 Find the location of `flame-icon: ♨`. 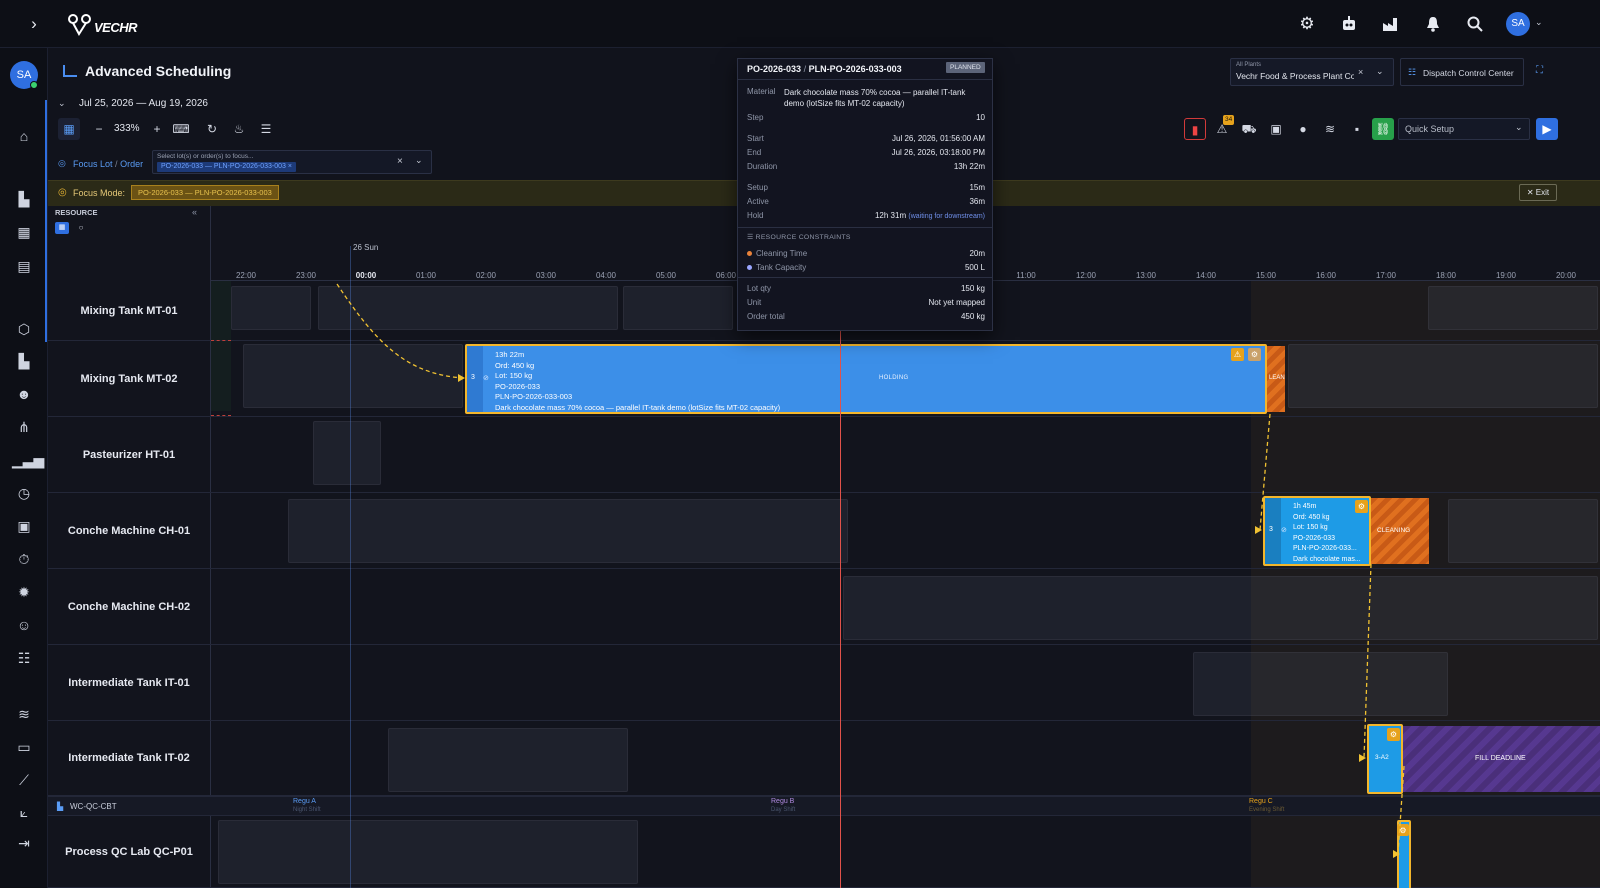

flame-icon: ♨ is located at coordinates (239, 129).